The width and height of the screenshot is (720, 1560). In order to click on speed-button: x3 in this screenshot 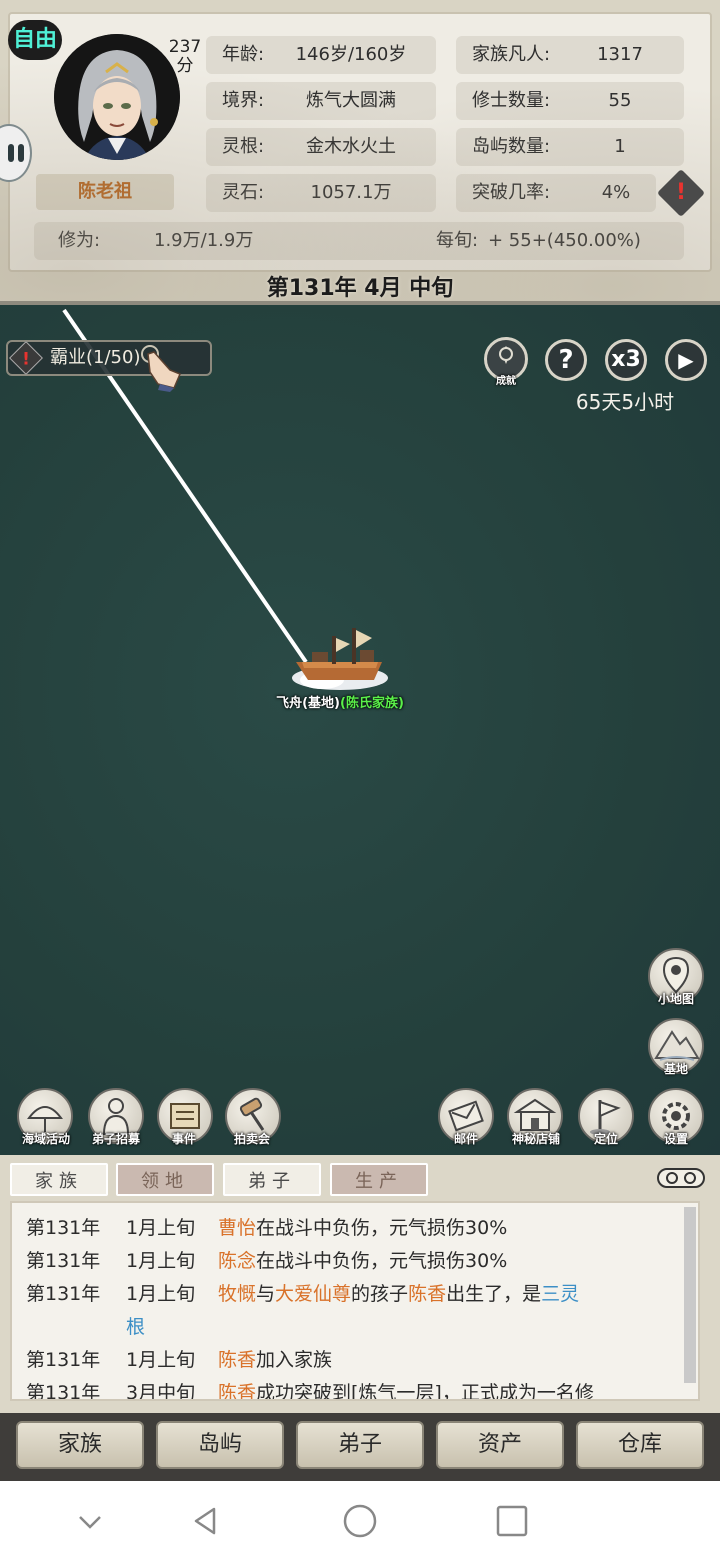, I will do `click(626, 360)`.